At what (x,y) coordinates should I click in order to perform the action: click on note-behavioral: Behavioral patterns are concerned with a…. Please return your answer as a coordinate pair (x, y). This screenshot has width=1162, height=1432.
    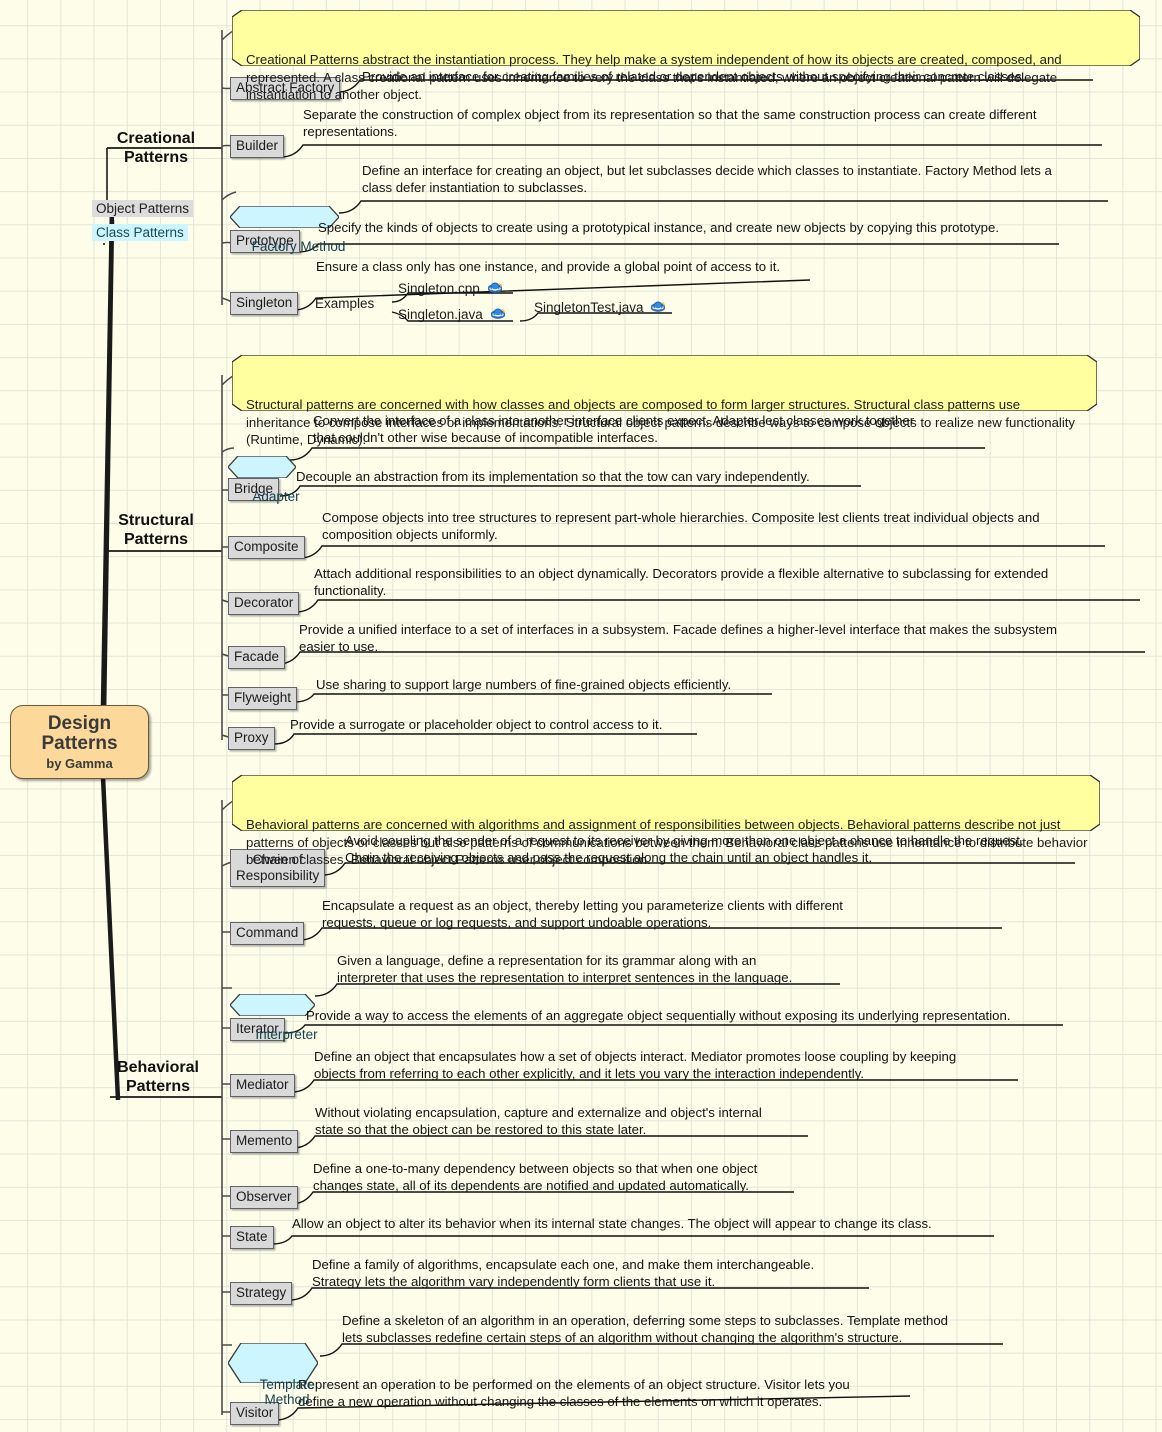
    Looking at the image, I should click on (666, 821).